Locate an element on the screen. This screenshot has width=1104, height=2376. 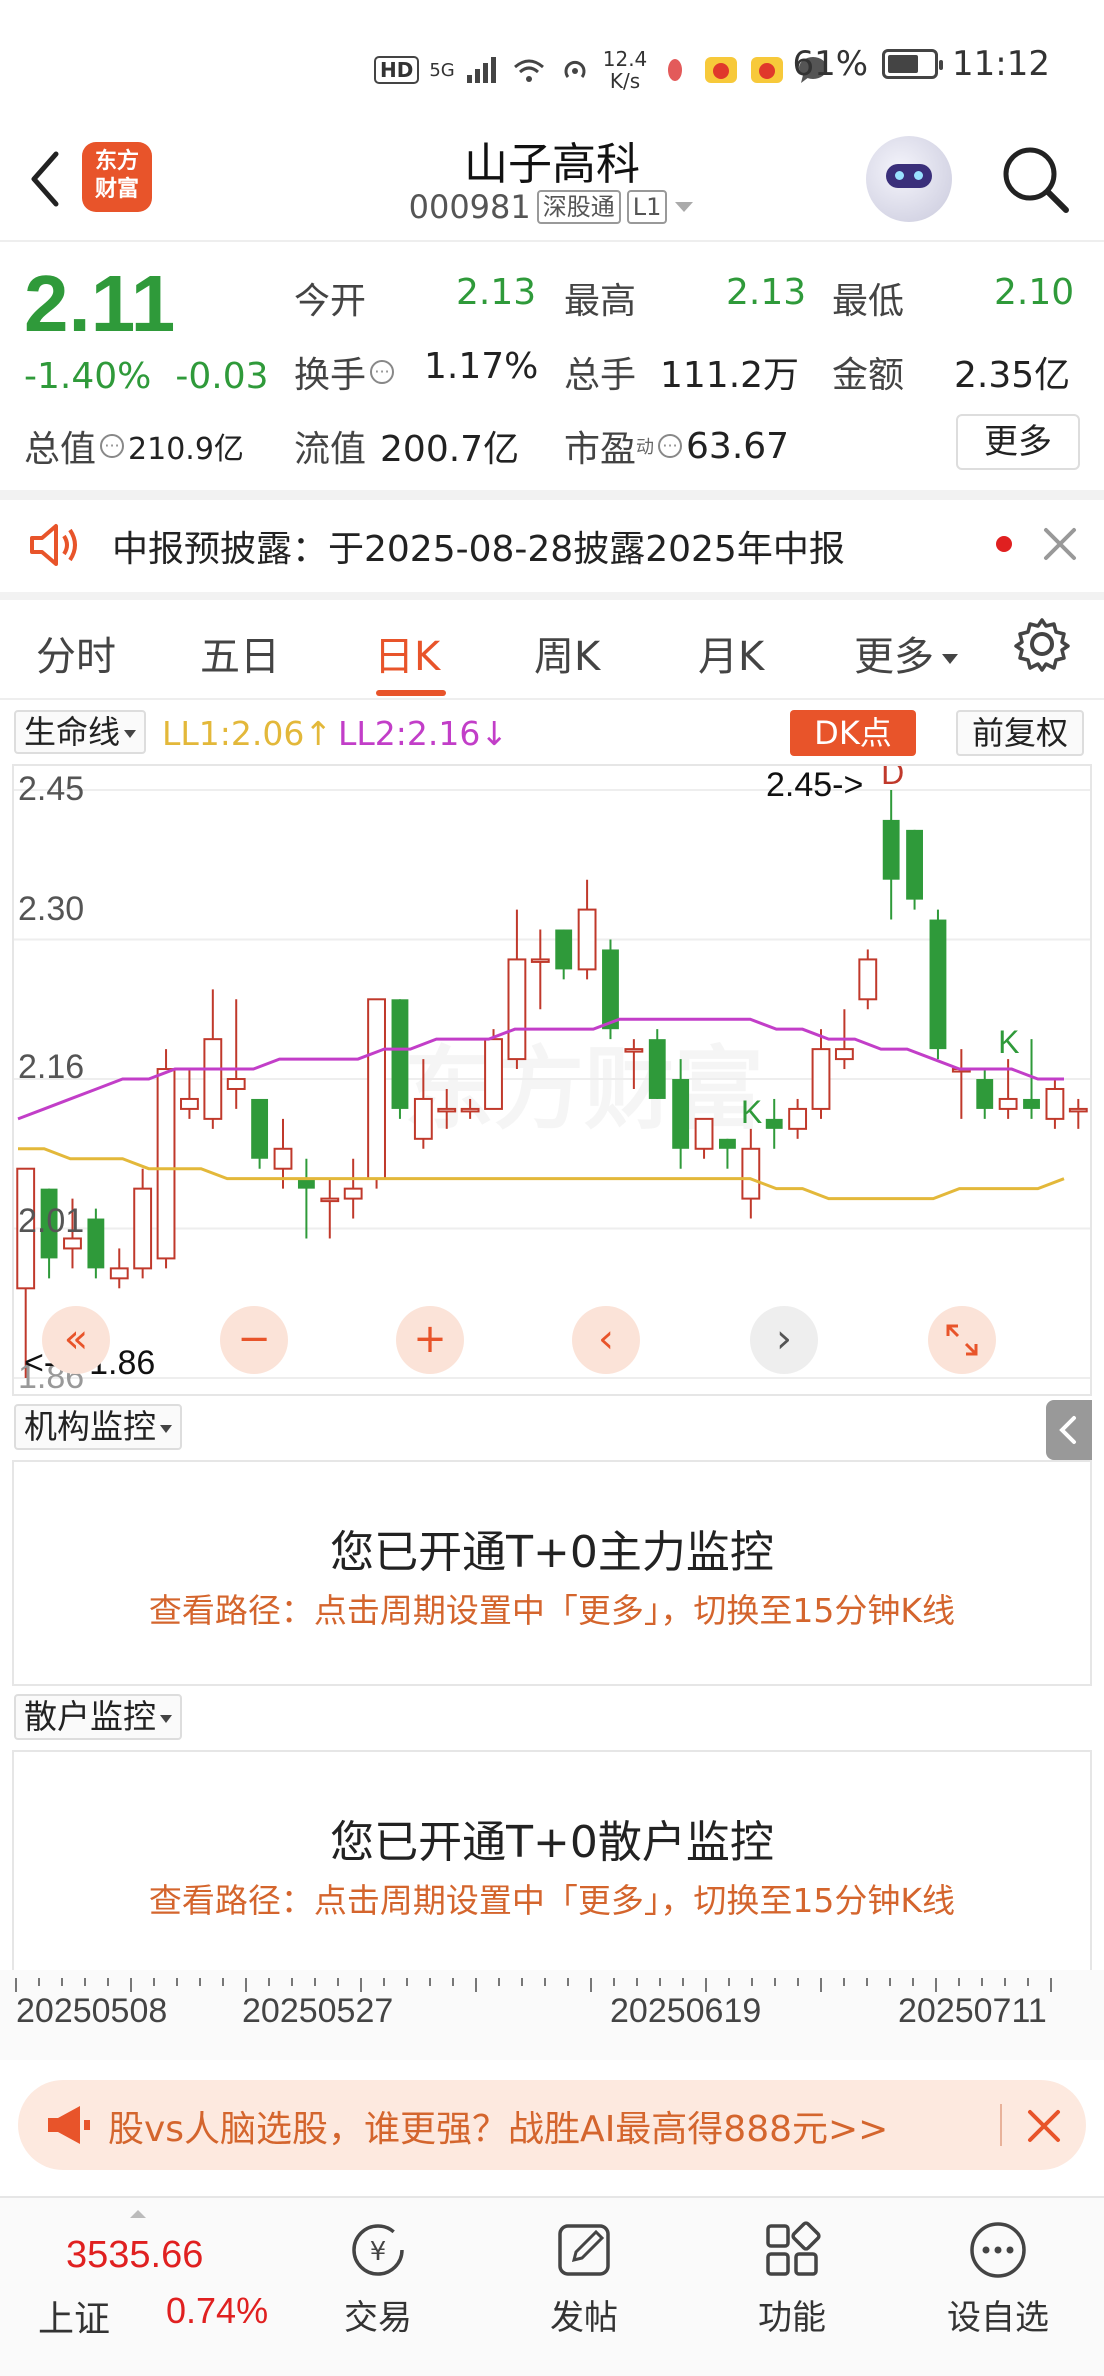
promo-text: 股vs人脑选股，谁更强？战胜AI最高得888元>> is located at coordinates (498, 2129).